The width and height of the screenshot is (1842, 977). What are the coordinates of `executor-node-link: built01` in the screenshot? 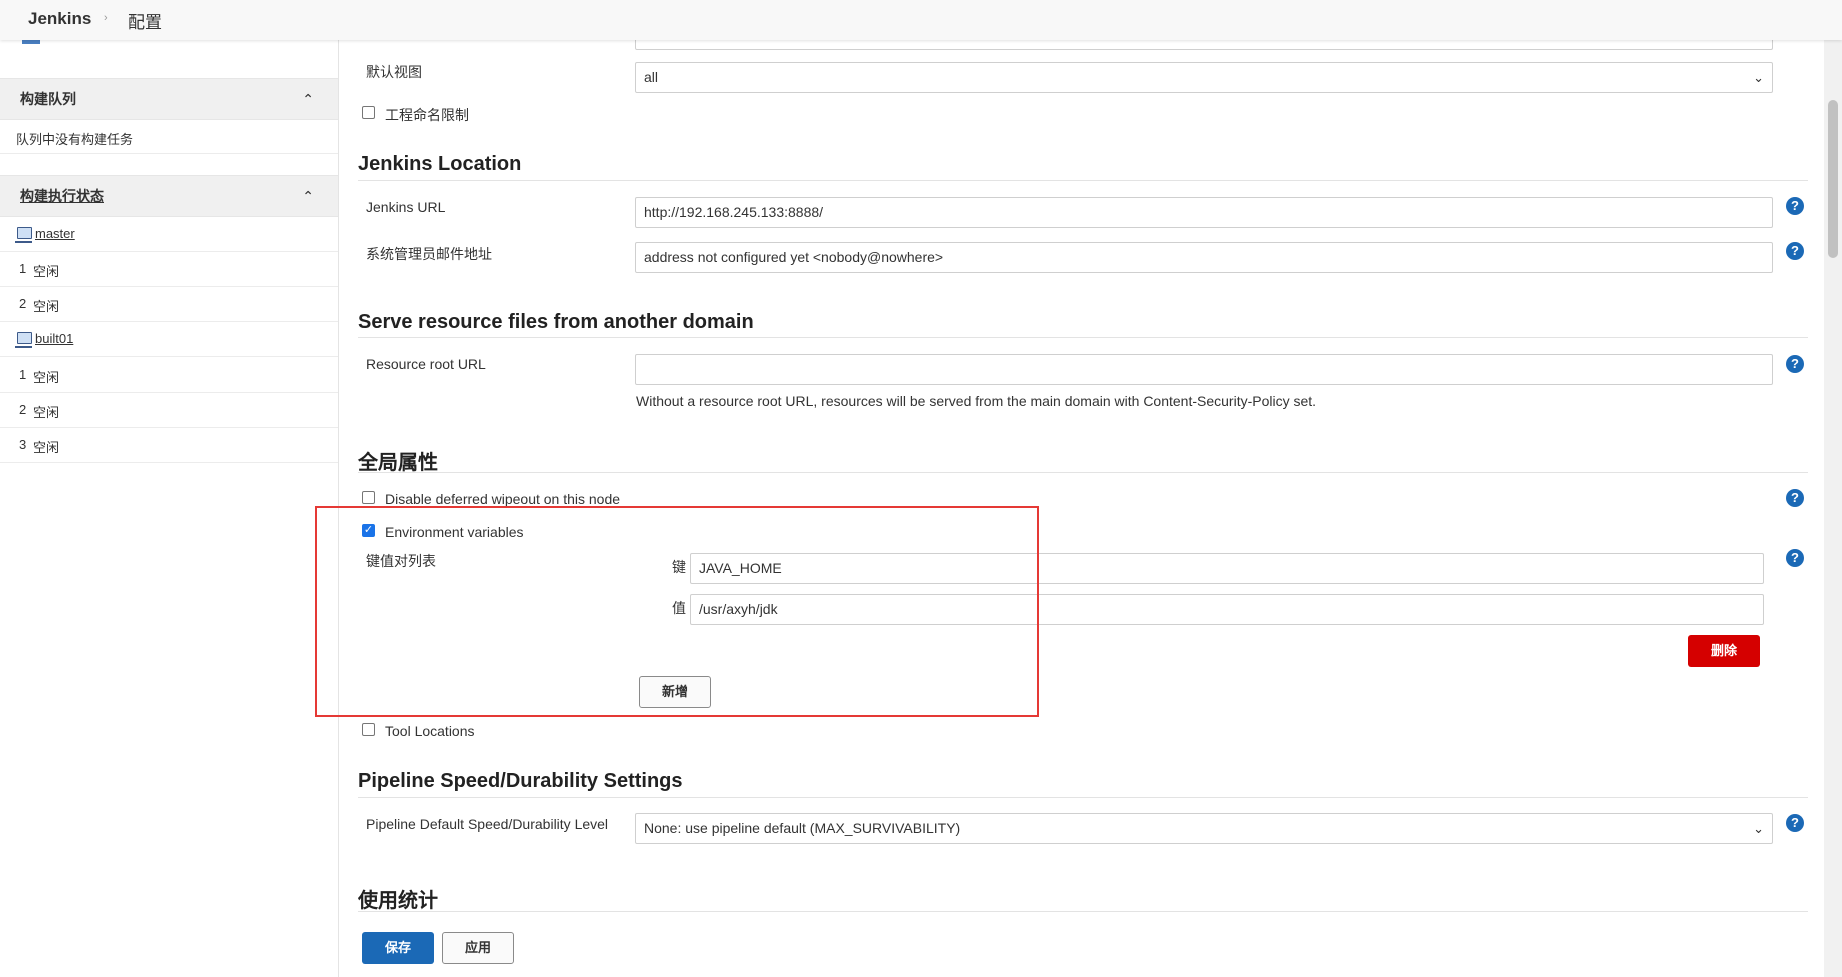 It's located at (54, 338).